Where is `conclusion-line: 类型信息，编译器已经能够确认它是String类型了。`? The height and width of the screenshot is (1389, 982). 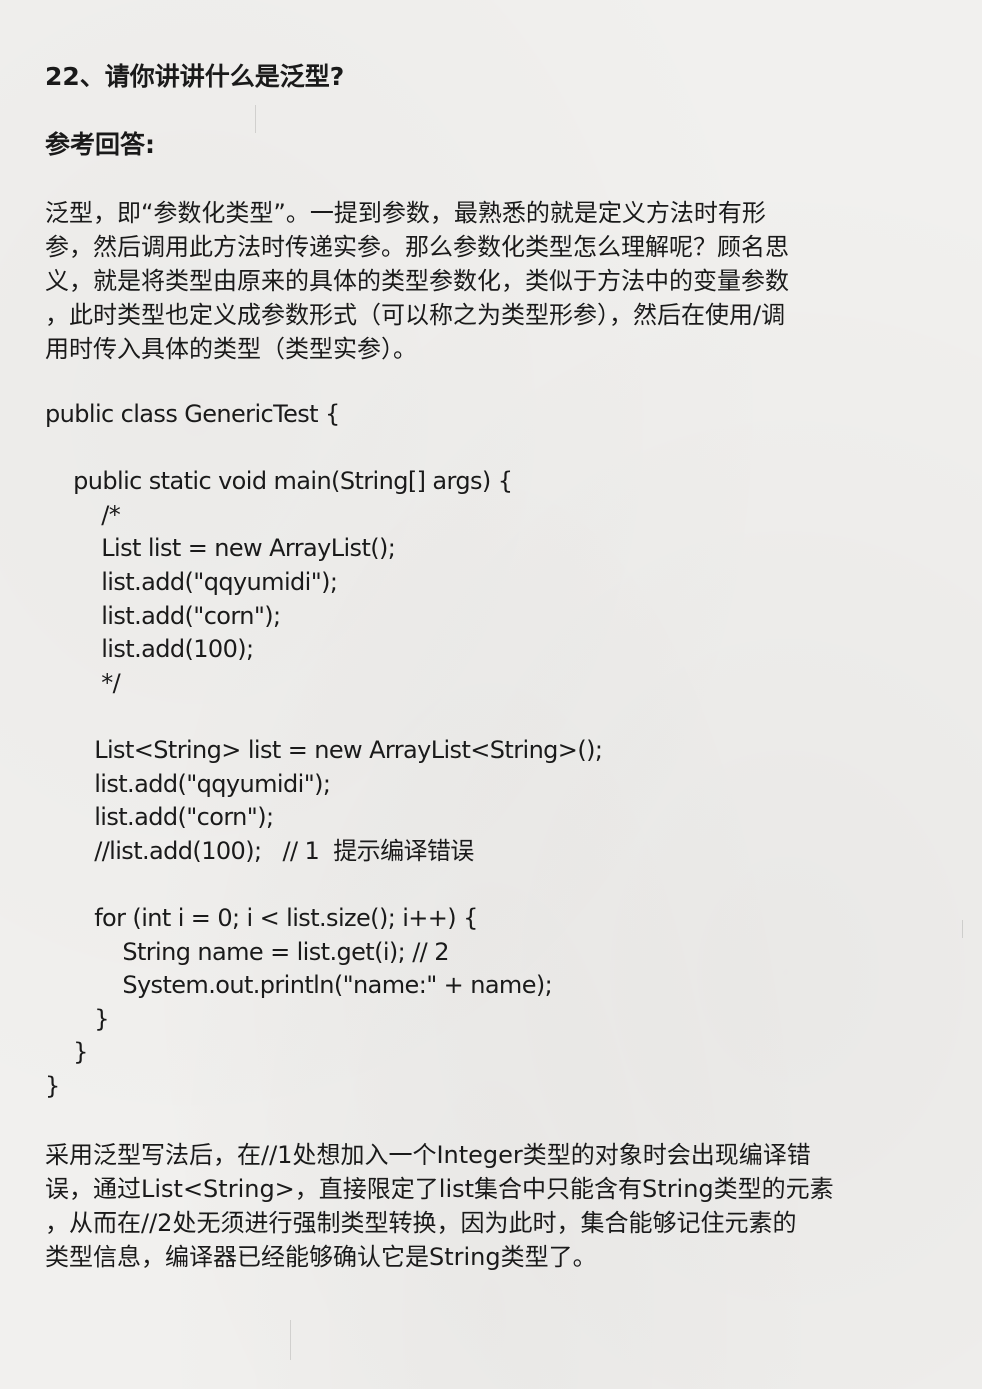 conclusion-line: 类型信息，编译器已经能够确认它是String类型了。 is located at coordinates (321, 1257).